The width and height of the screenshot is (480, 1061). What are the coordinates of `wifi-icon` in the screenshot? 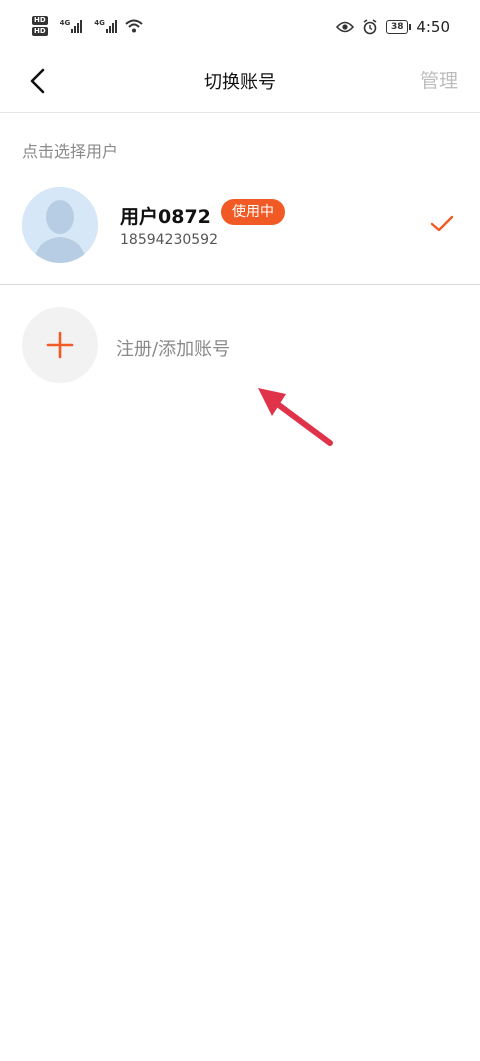 It's located at (134, 26).